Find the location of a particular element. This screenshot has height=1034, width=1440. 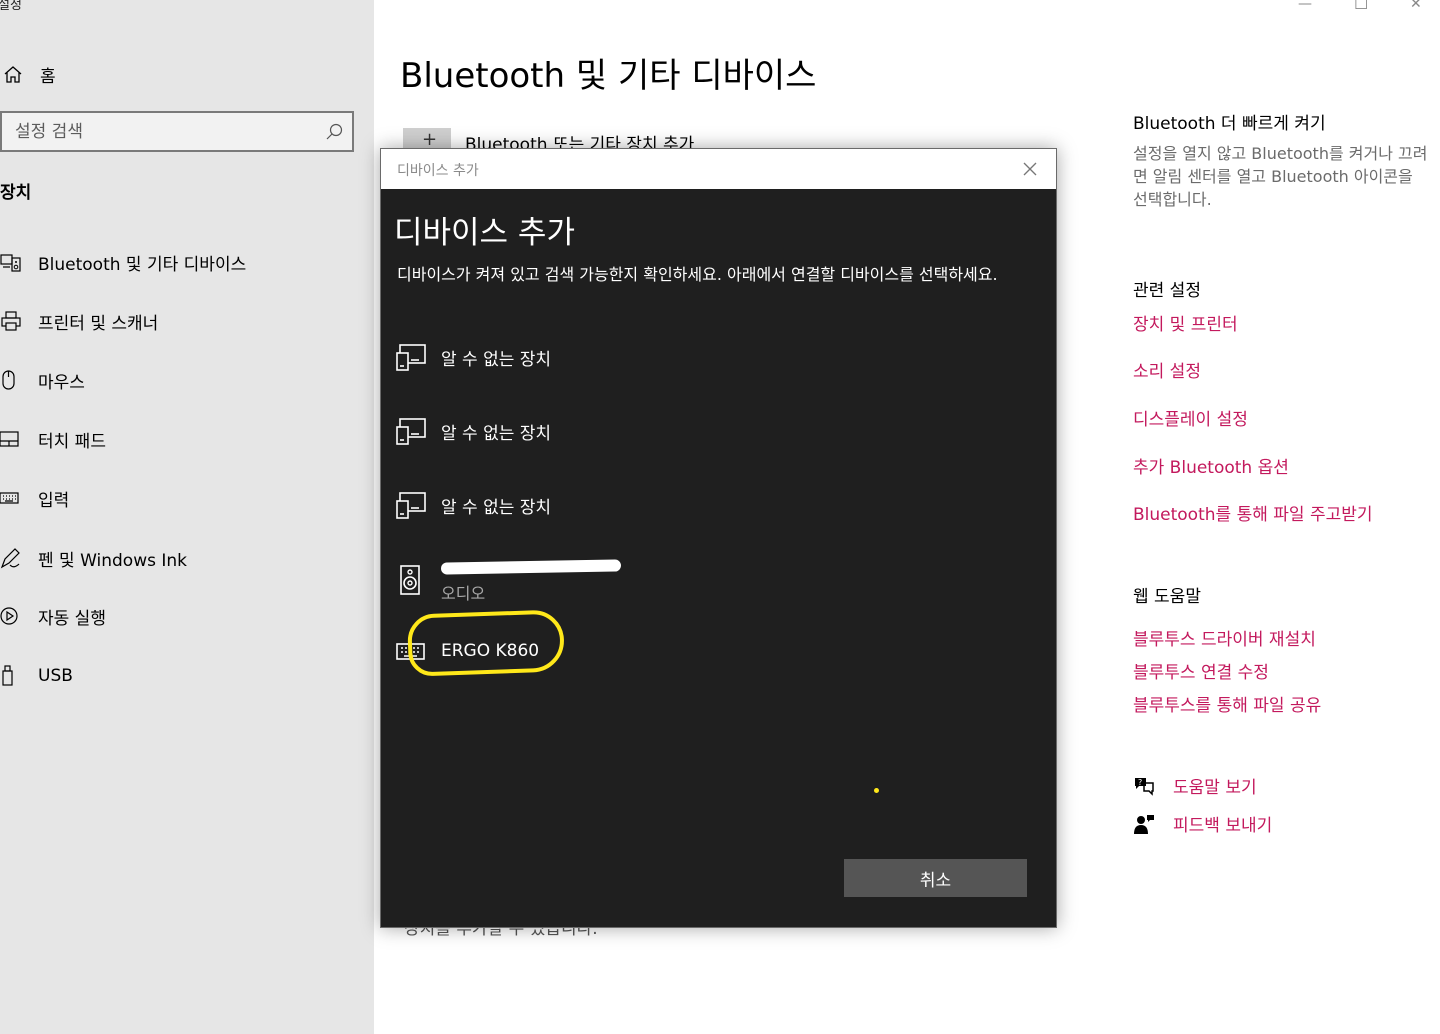

cancel-button: 취소 is located at coordinates (935, 878).